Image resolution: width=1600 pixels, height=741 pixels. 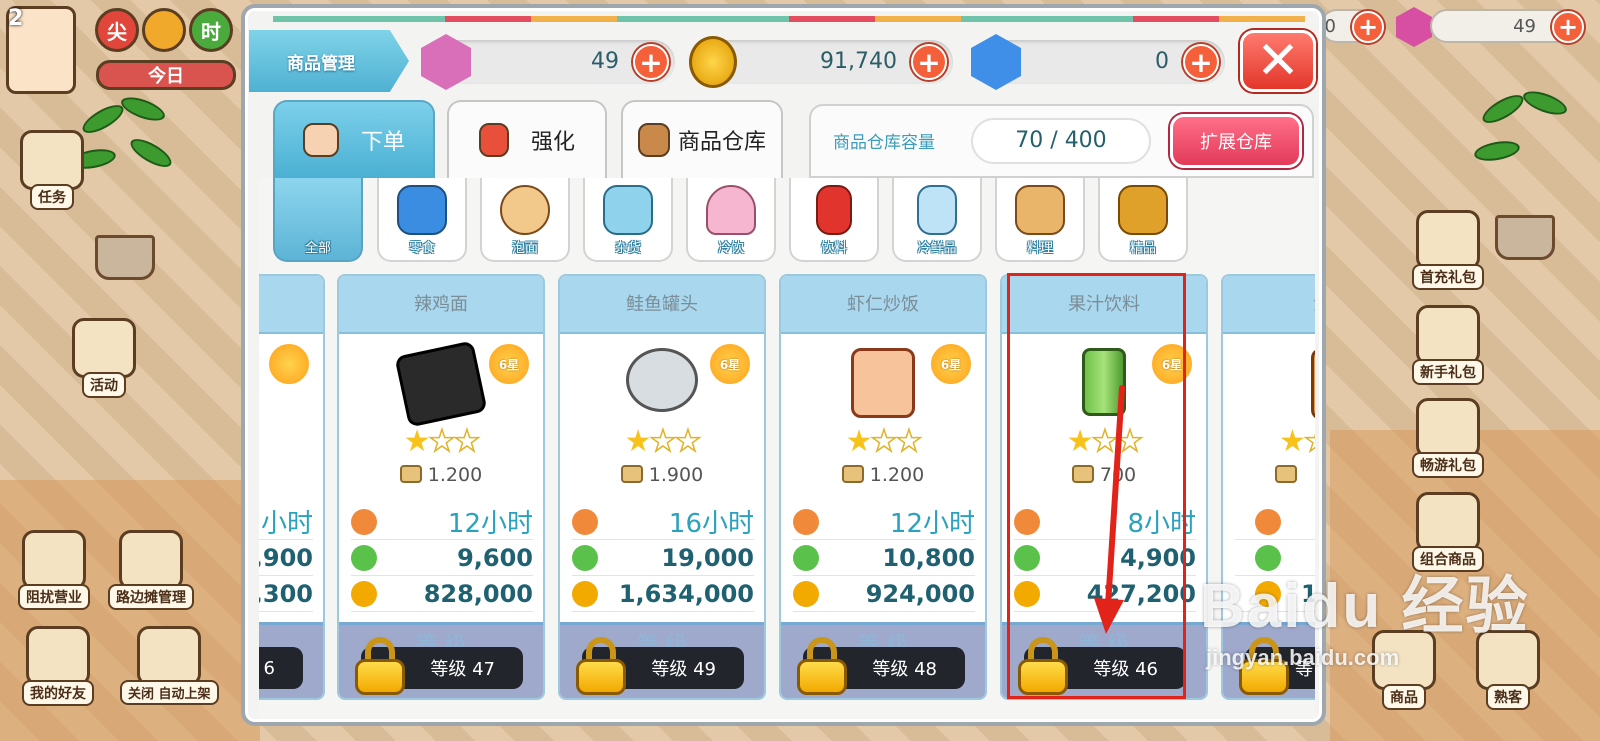 What do you see at coordinates (54, 560) in the screenshot?
I see `girl-avatar-icon` at bounding box center [54, 560].